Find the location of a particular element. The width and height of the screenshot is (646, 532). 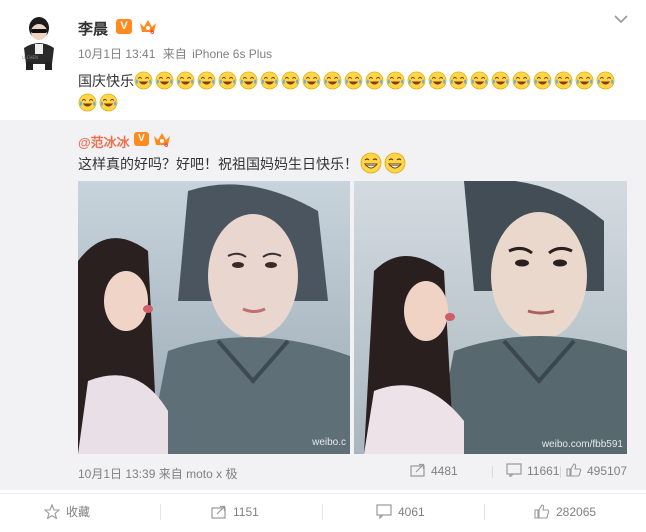

source-prefix: 来自 is located at coordinates (174, 54).